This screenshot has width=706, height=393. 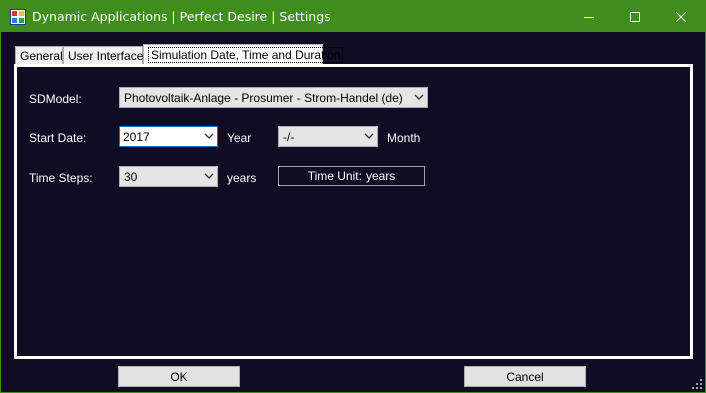 I want to click on time-unit-display: Time Unit: years, so click(x=351, y=176).